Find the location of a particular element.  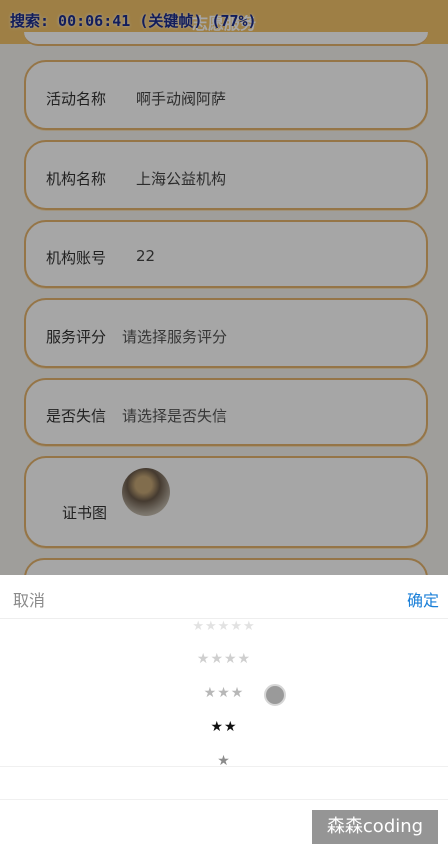

cancel-button: 取消 is located at coordinates (29, 599).